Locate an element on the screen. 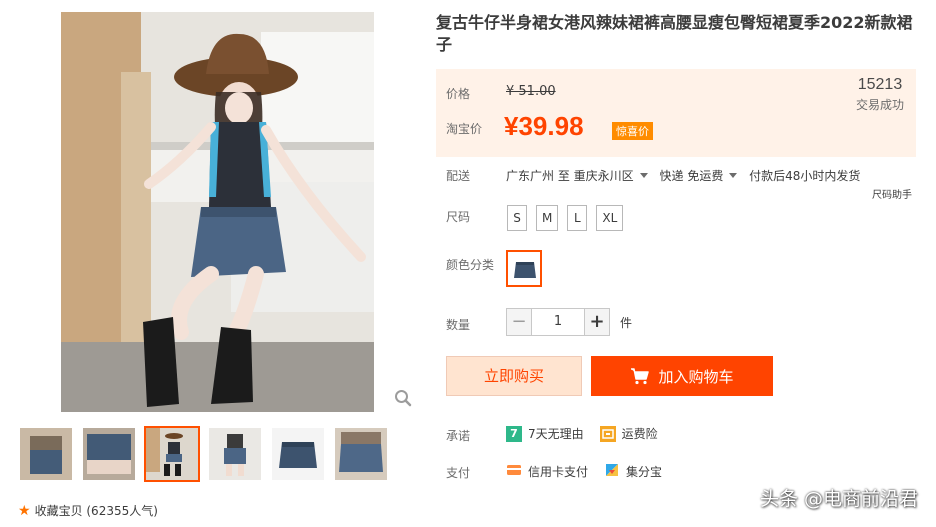 The width and height of the screenshot is (936, 527). current-price: ¥39.98 is located at coordinates (544, 126).